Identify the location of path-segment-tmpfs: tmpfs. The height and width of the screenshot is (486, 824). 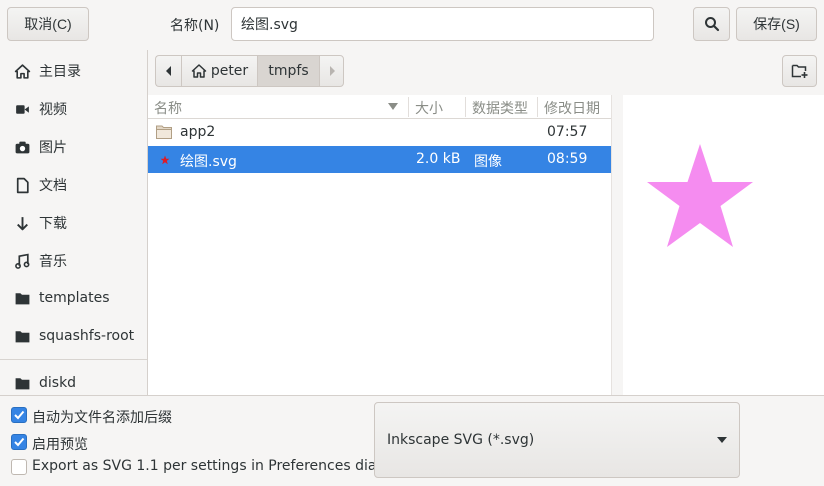
(288, 71).